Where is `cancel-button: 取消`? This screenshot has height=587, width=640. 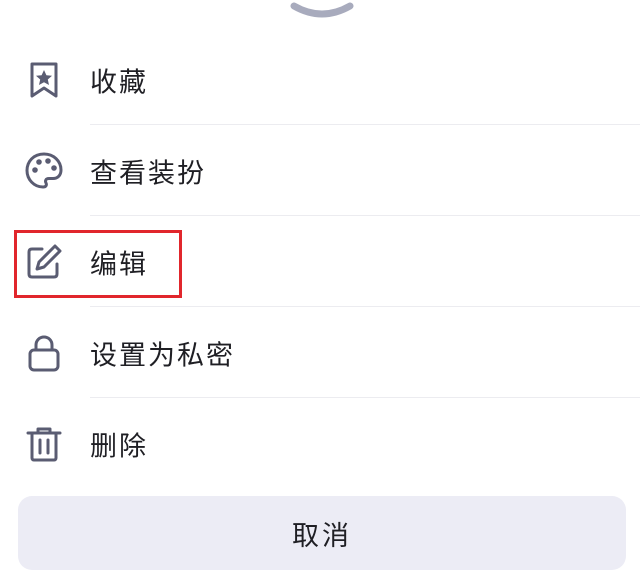
cancel-button: 取消 is located at coordinates (322, 533).